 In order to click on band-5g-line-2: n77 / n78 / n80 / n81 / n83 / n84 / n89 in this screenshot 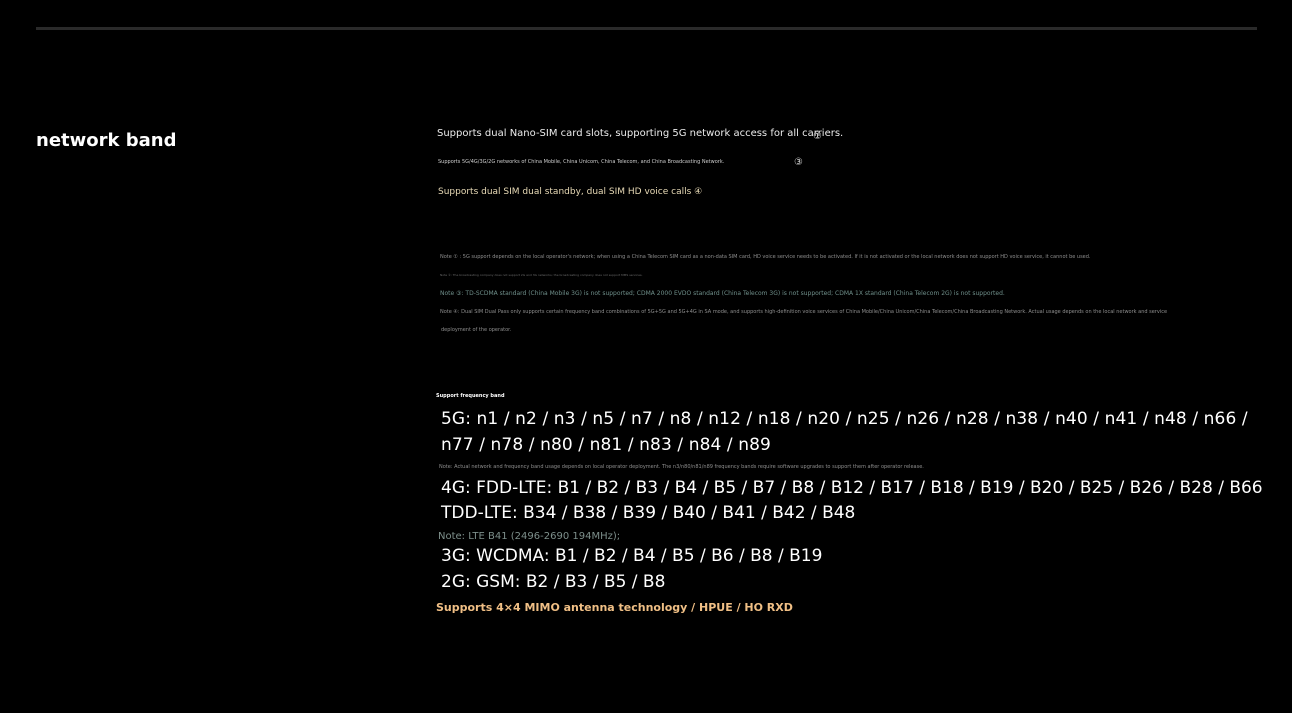, I will do `click(606, 445)`.